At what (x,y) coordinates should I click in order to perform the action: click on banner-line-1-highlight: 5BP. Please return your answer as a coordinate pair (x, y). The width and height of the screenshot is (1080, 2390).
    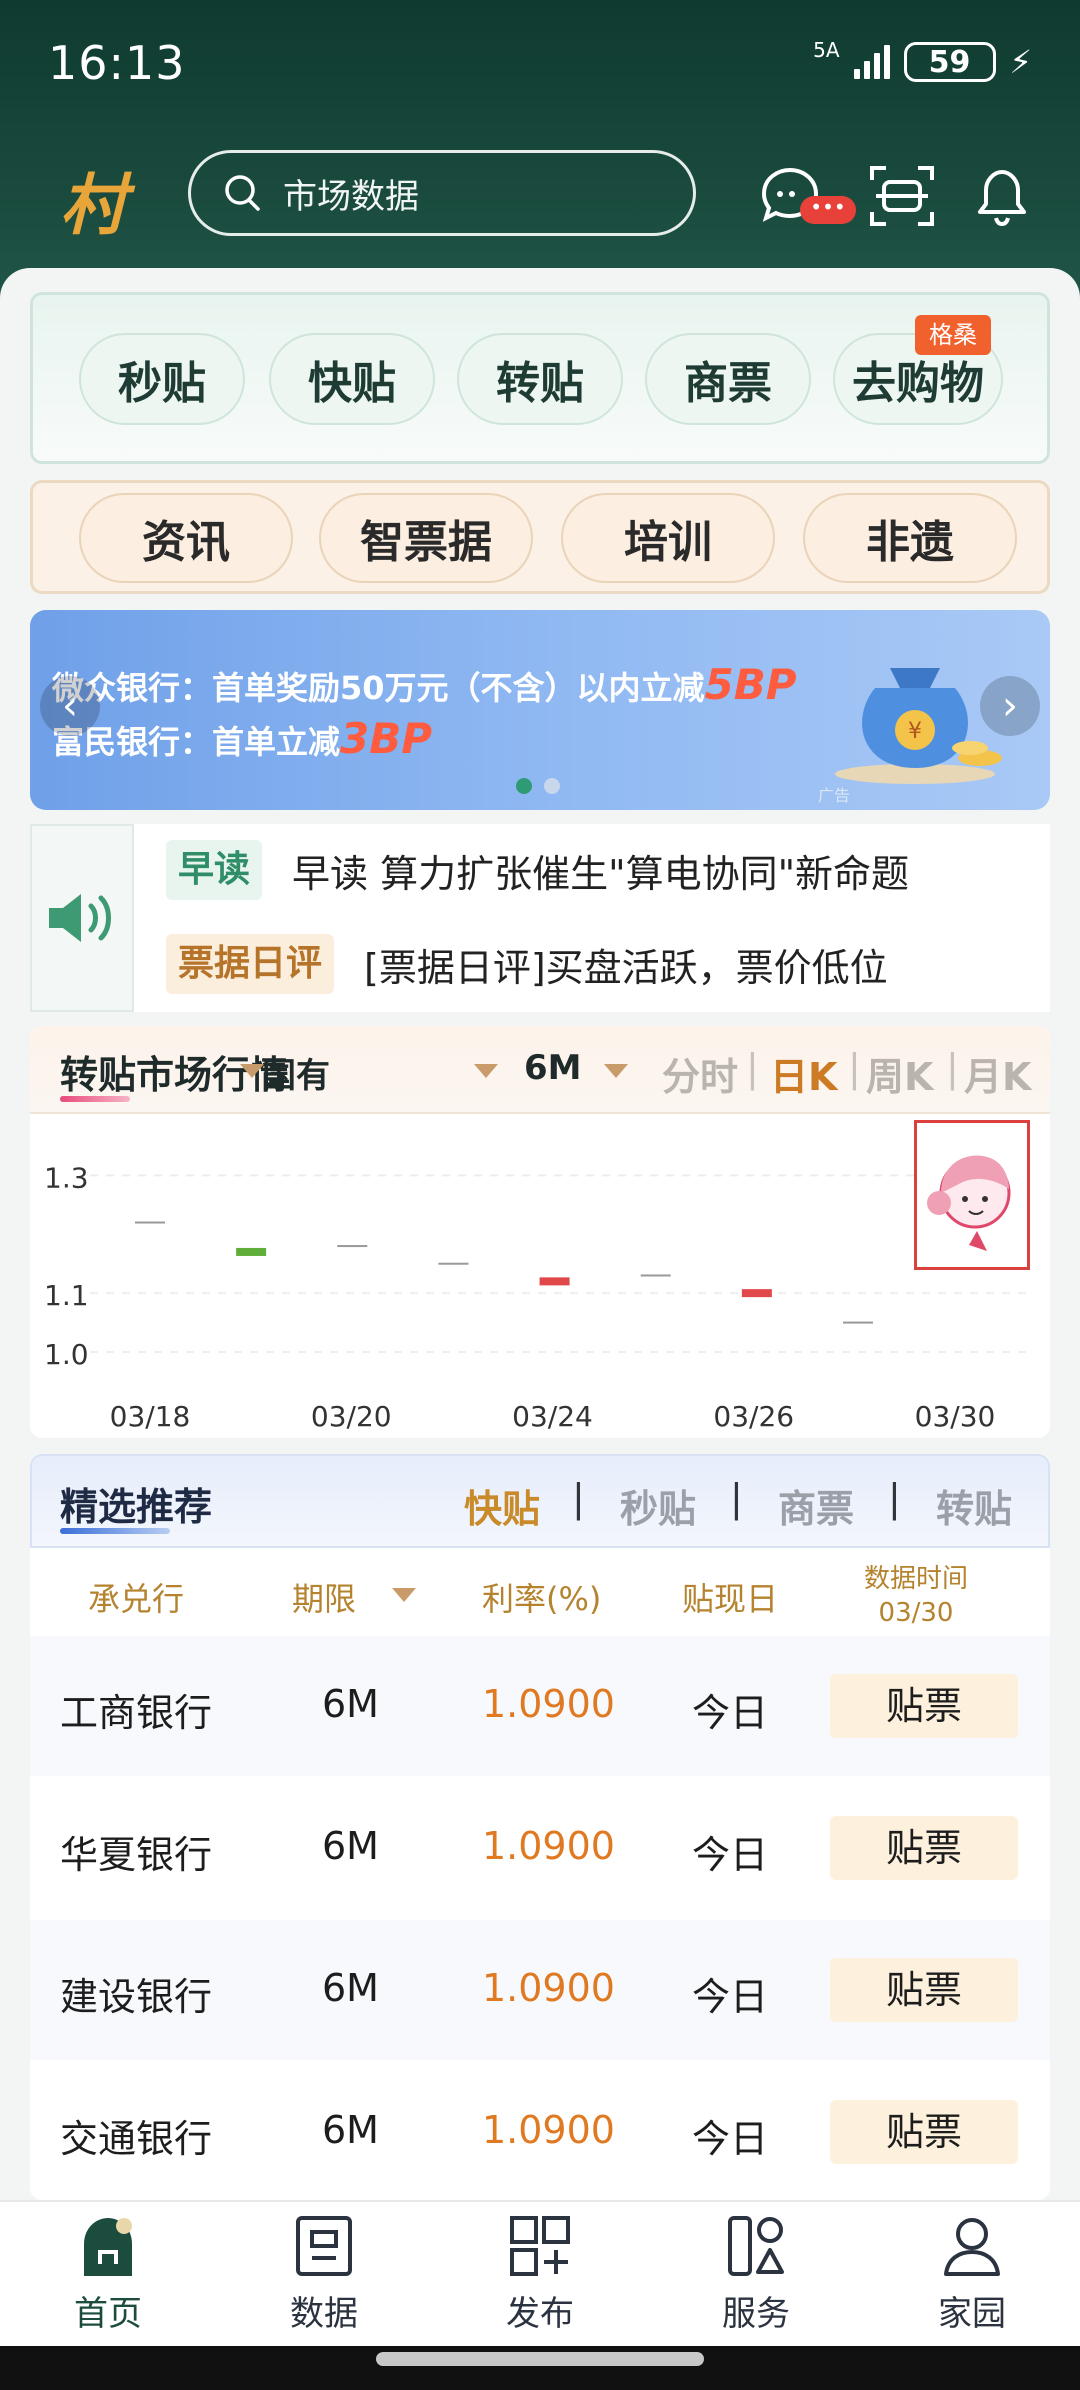
    Looking at the image, I should click on (750, 684).